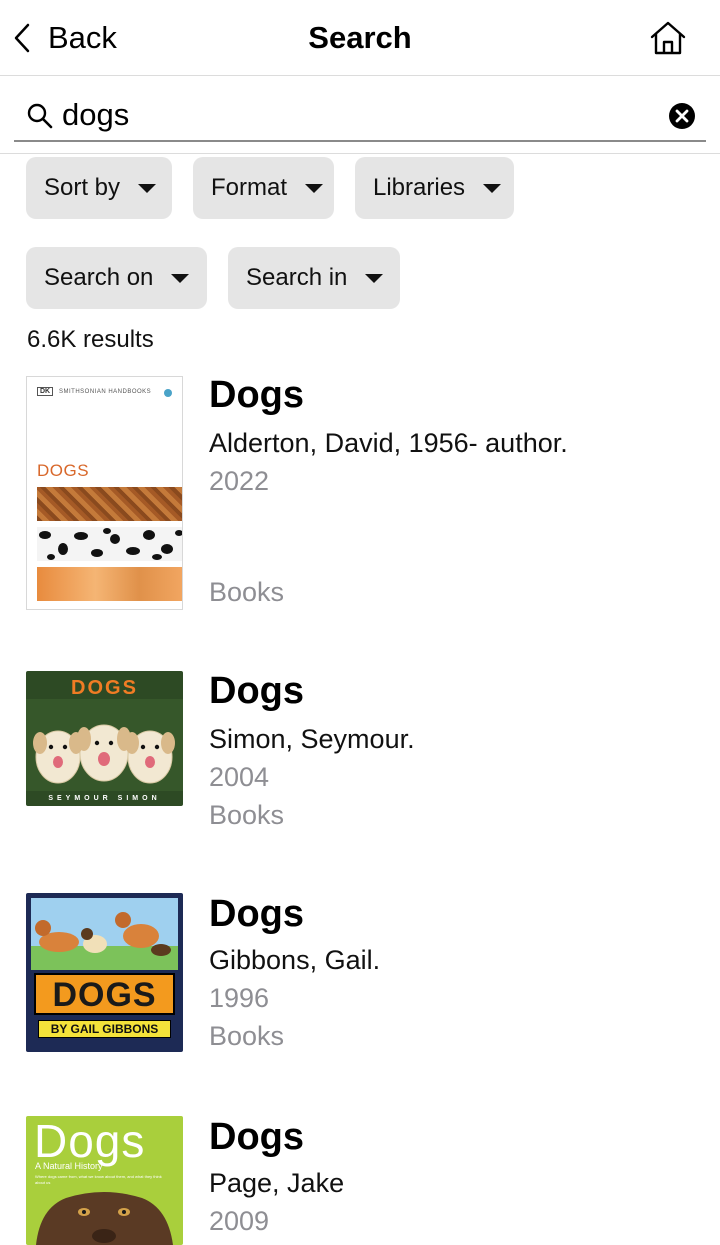  Describe the element at coordinates (168, 393) in the screenshot. I see `cover-logo-icon` at that location.